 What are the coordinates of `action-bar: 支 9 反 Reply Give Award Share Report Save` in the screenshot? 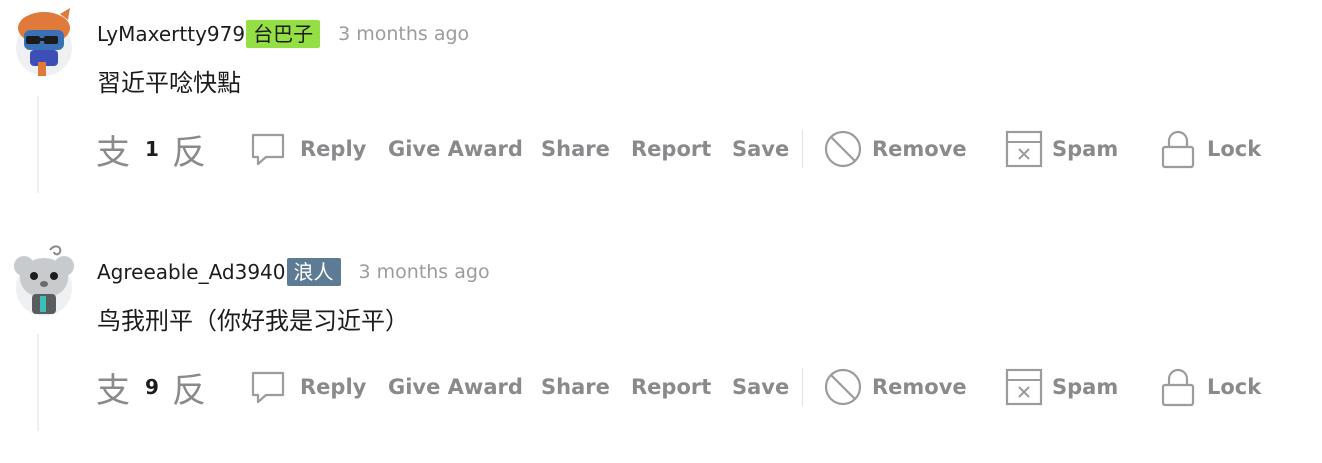 It's located at (661, 387).